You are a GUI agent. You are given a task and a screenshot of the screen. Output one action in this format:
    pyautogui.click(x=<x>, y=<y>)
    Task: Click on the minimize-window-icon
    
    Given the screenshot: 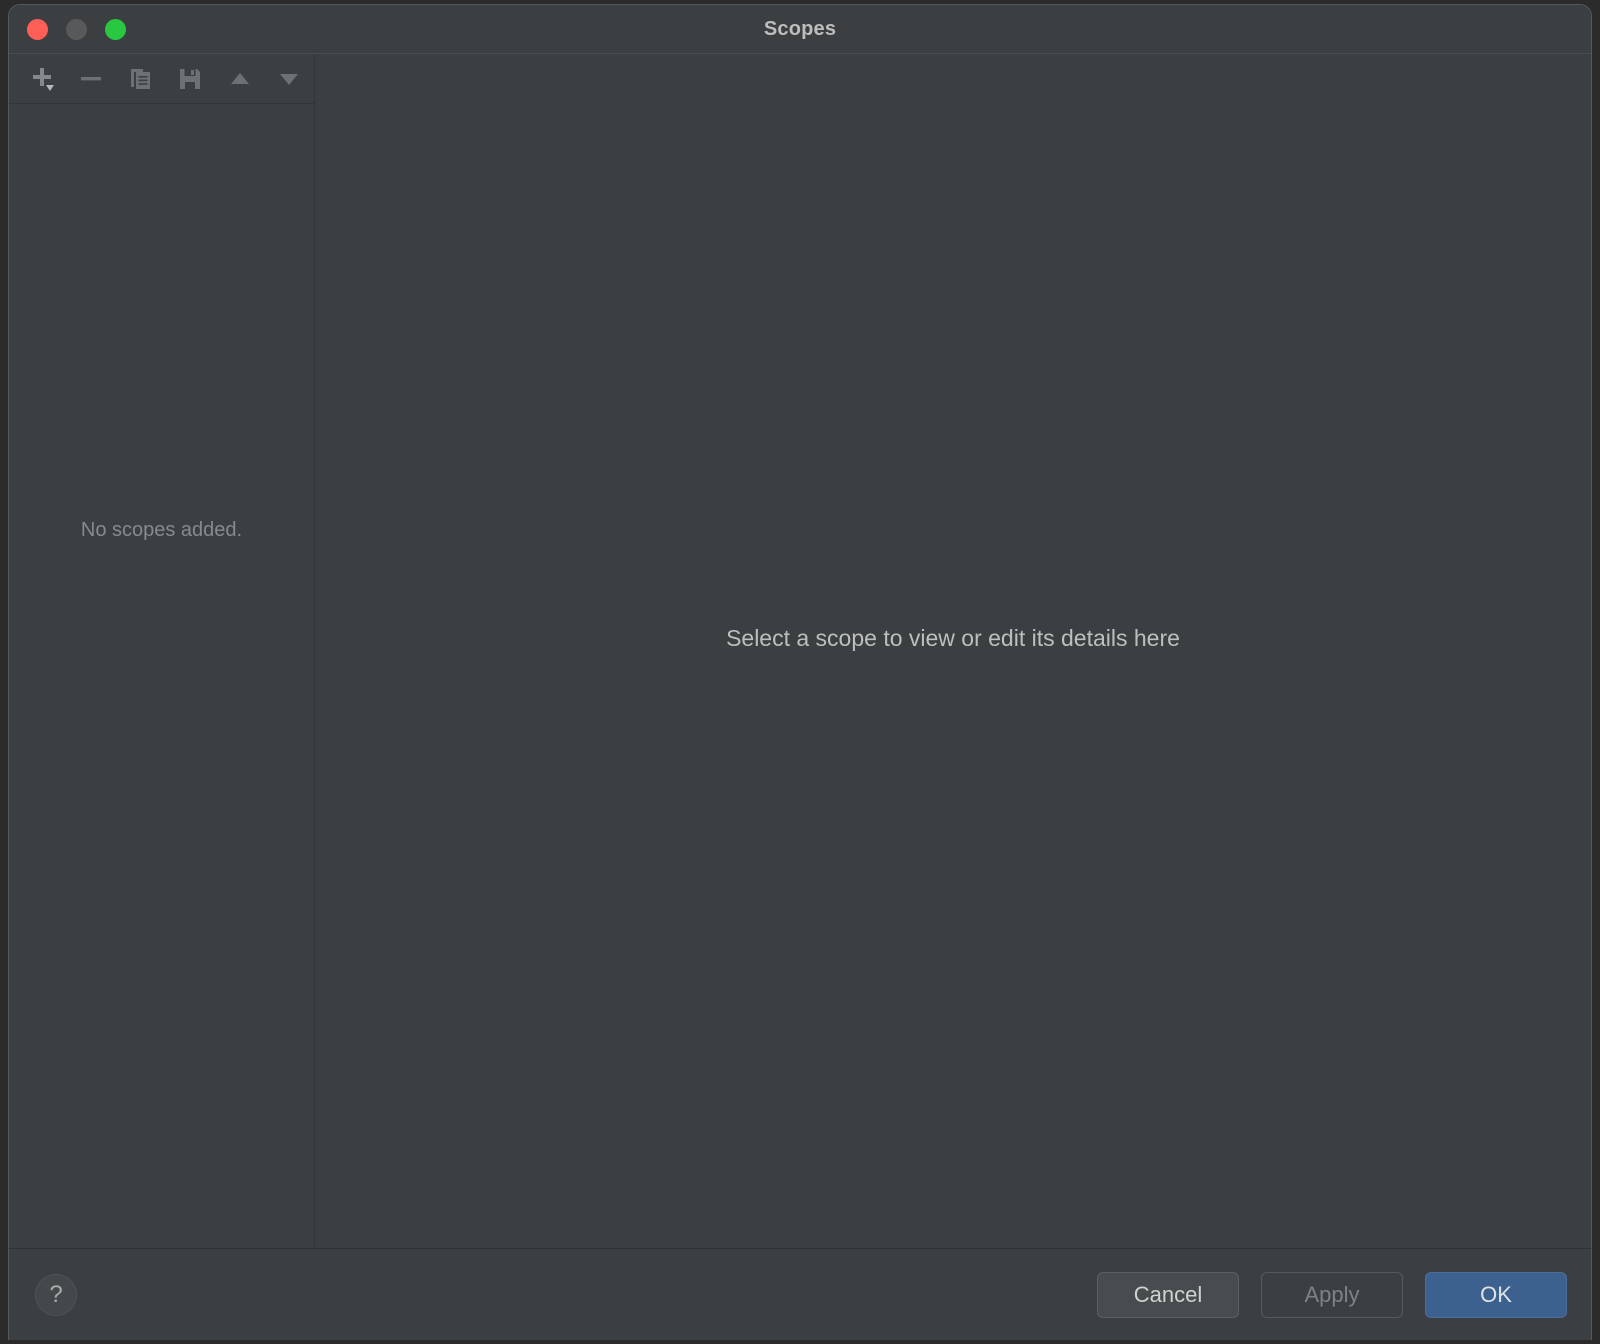 What is the action you would take?
    pyautogui.click(x=76, y=29)
    